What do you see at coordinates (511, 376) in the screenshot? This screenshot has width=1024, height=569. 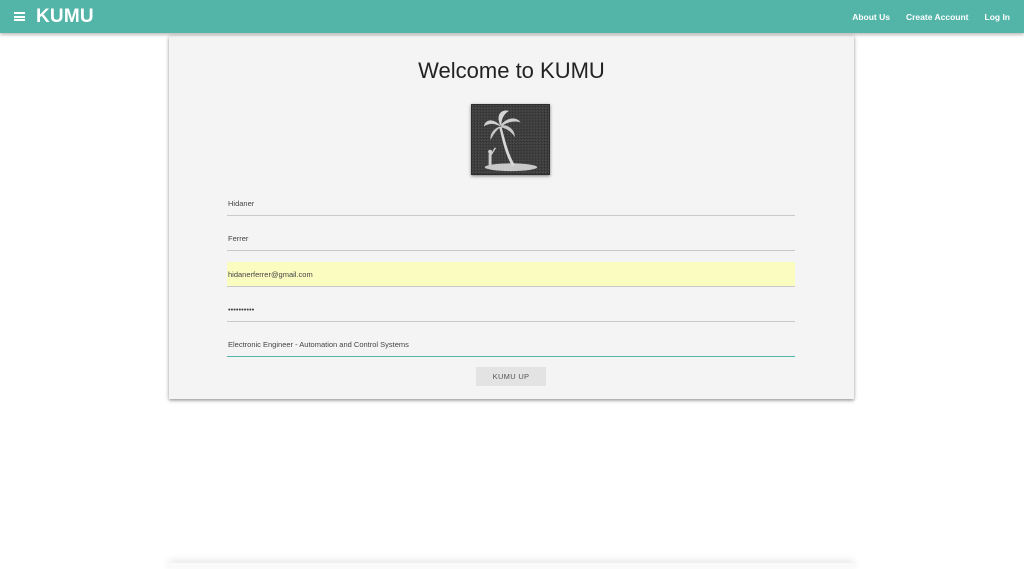 I see `kumu-up-button: KUMU UP` at bounding box center [511, 376].